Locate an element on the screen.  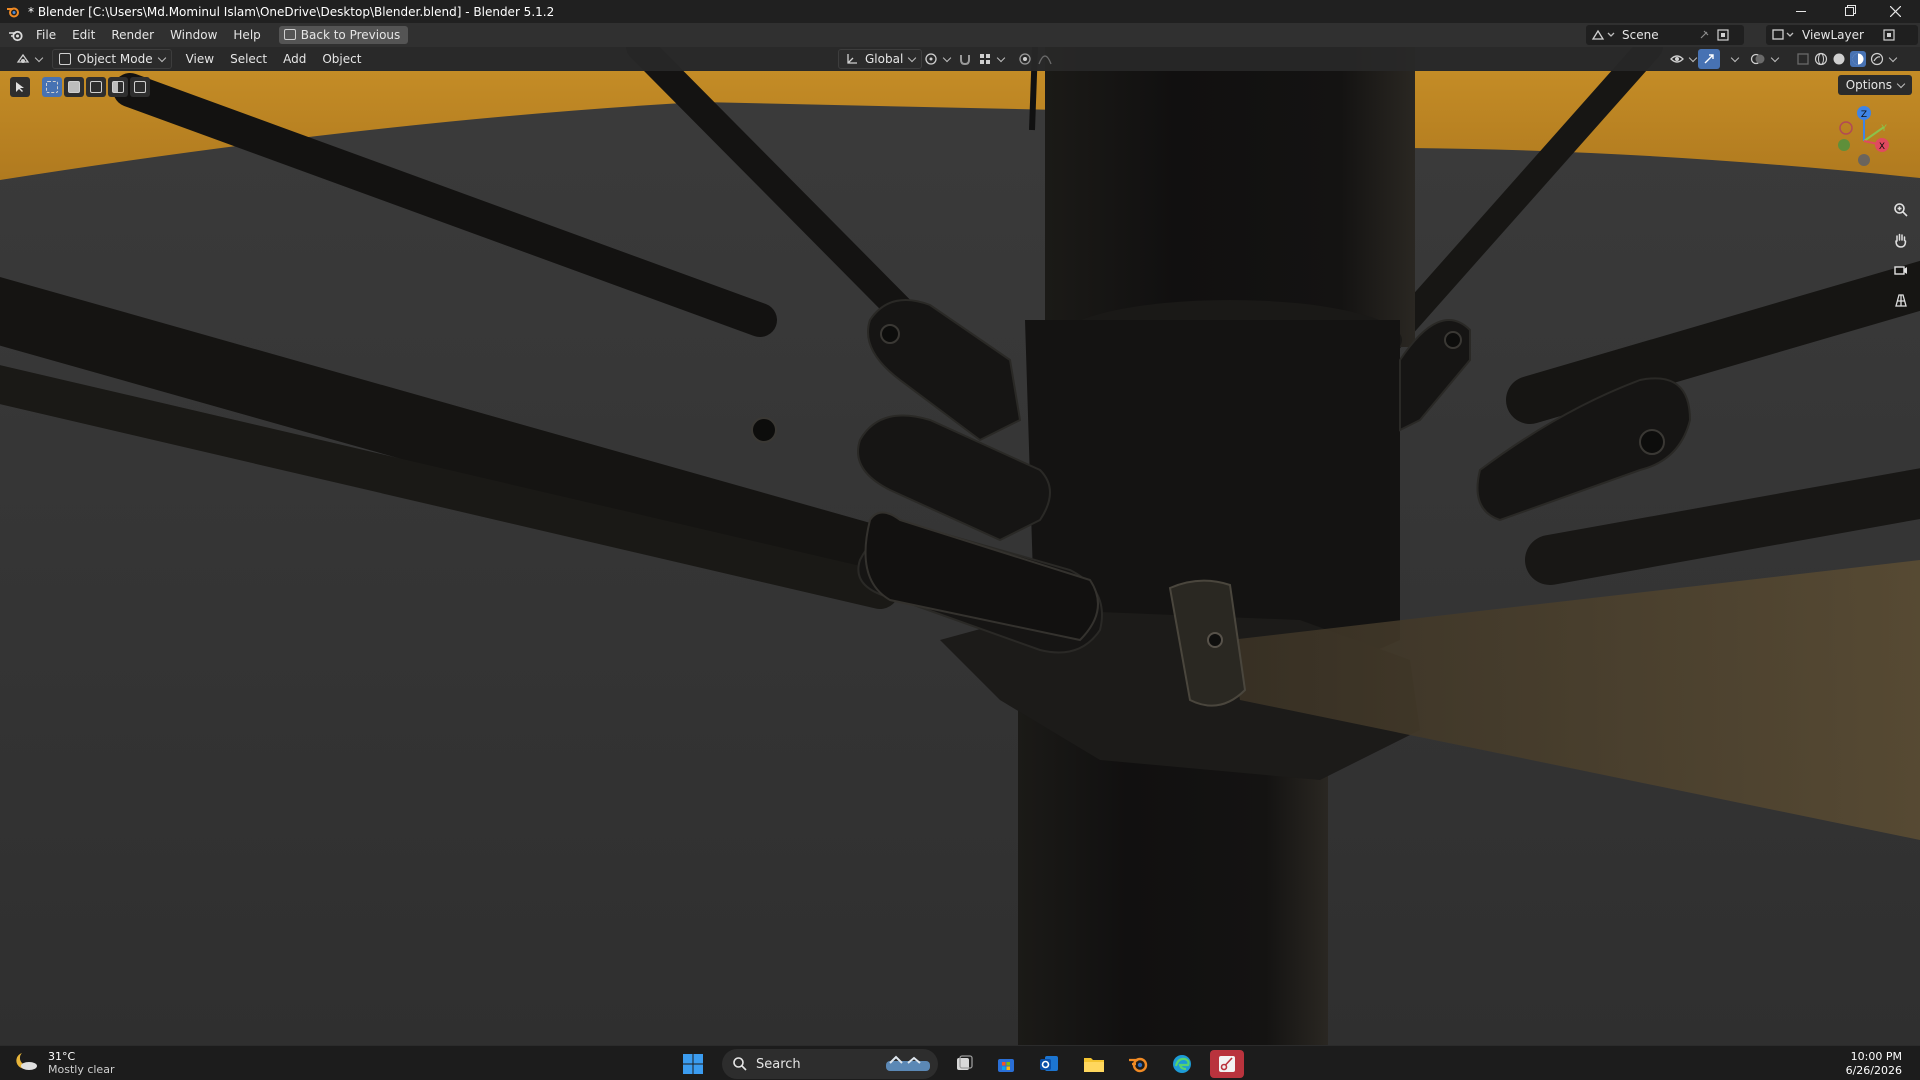
select-extend-button is located at coordinates (74, 87).